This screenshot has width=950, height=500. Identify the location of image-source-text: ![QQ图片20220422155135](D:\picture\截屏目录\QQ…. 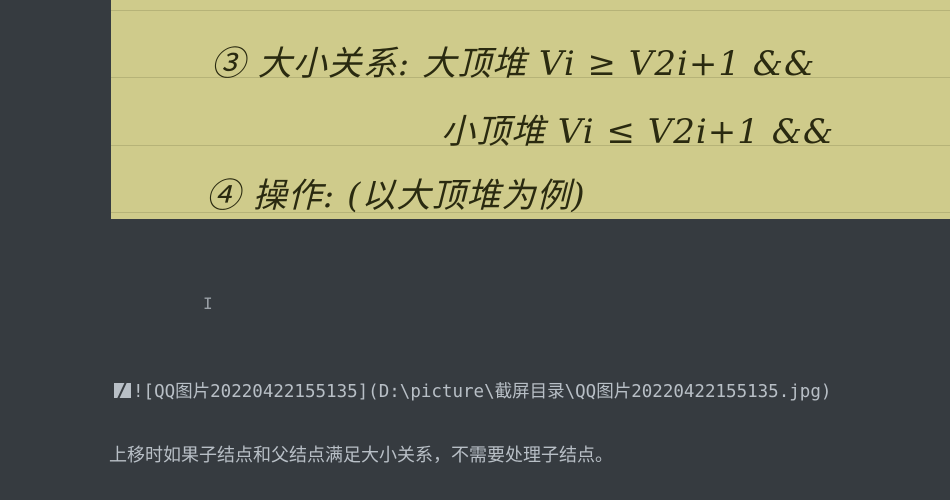
(482, 390).